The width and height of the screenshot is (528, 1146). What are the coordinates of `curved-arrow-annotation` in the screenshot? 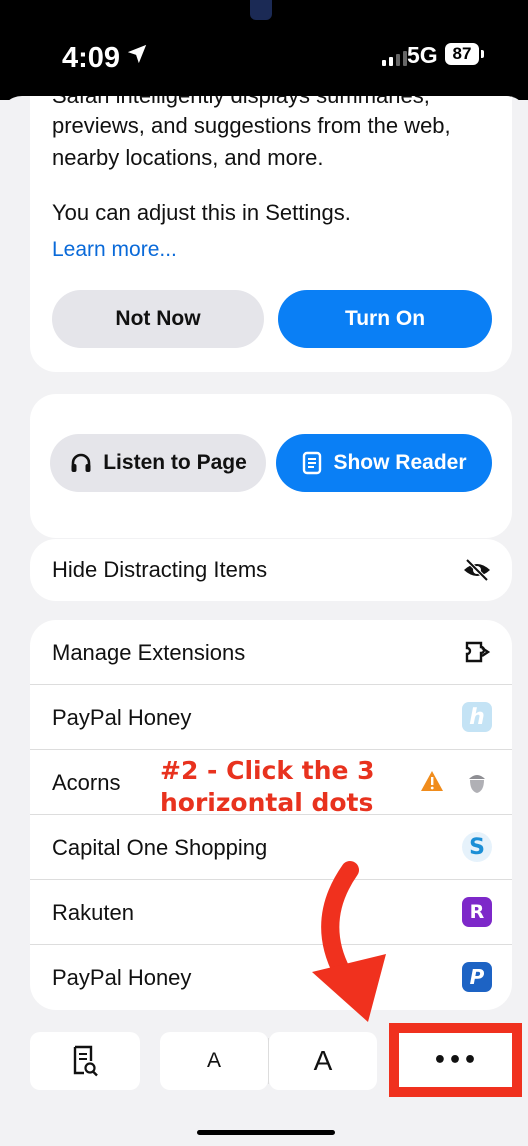 It's located at (349, 941).